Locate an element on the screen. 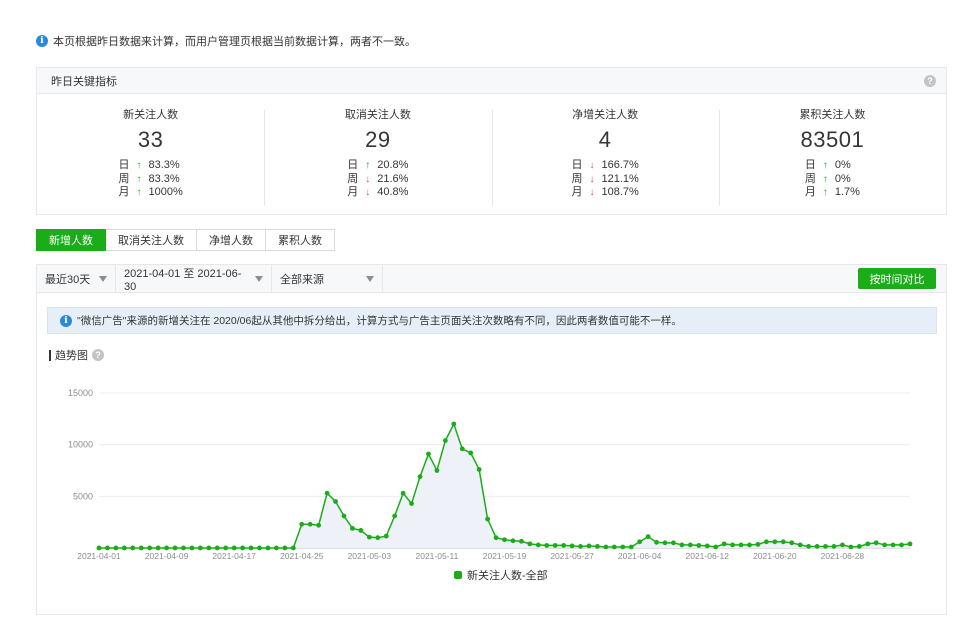 The image size is (967, 617). y-tick-label: 15000 is located at coordinates (80, 393).